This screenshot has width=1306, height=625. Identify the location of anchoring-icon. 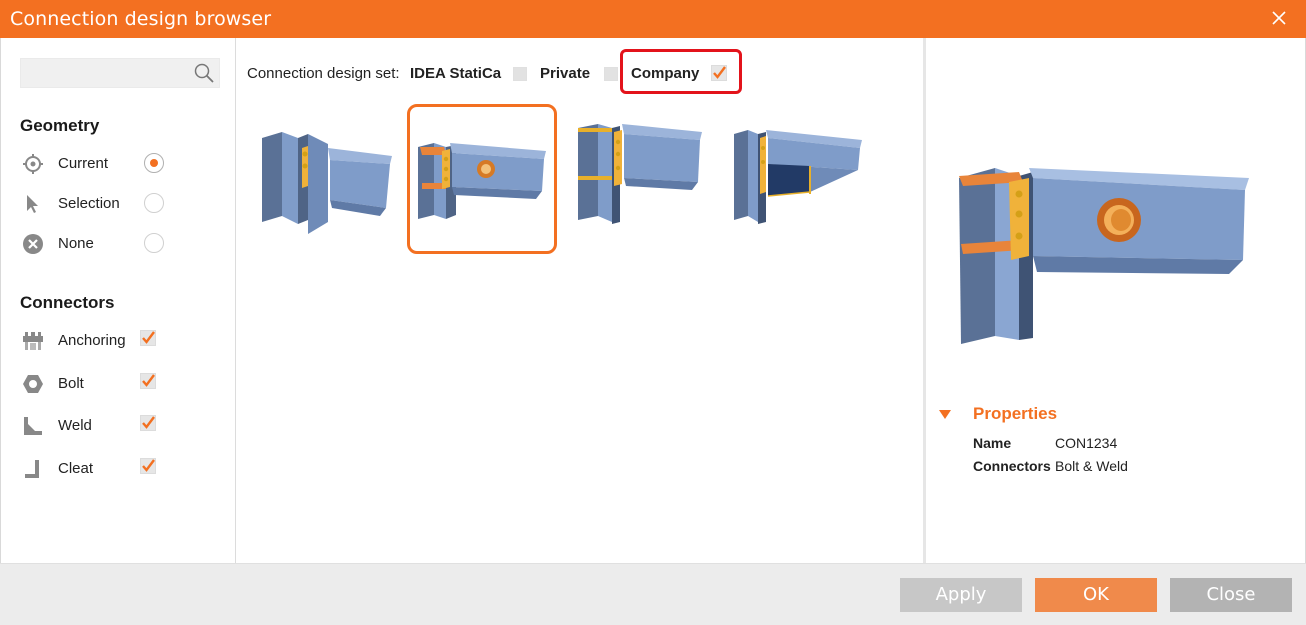
(33, 341).